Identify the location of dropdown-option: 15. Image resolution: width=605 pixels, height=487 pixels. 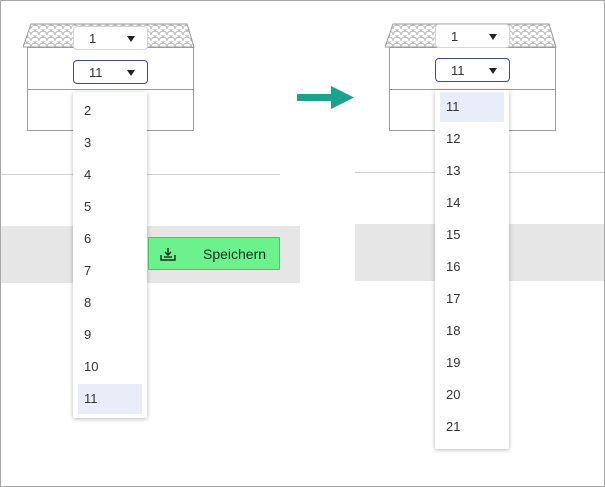
(472, 235).